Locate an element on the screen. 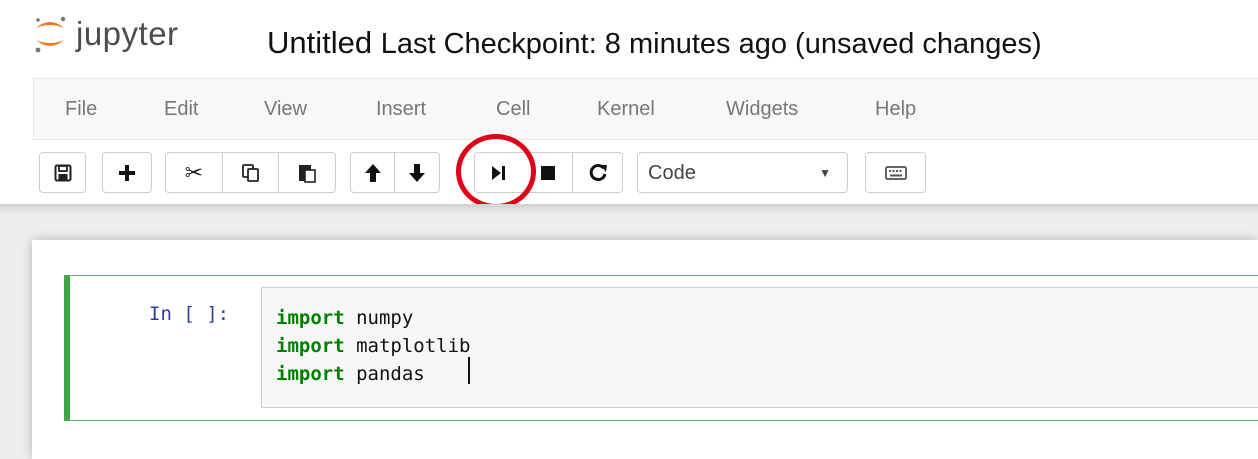 The height and width of the screenshot is (459, 1258). menu-insert: Insert is located at coordinates (401, 109).